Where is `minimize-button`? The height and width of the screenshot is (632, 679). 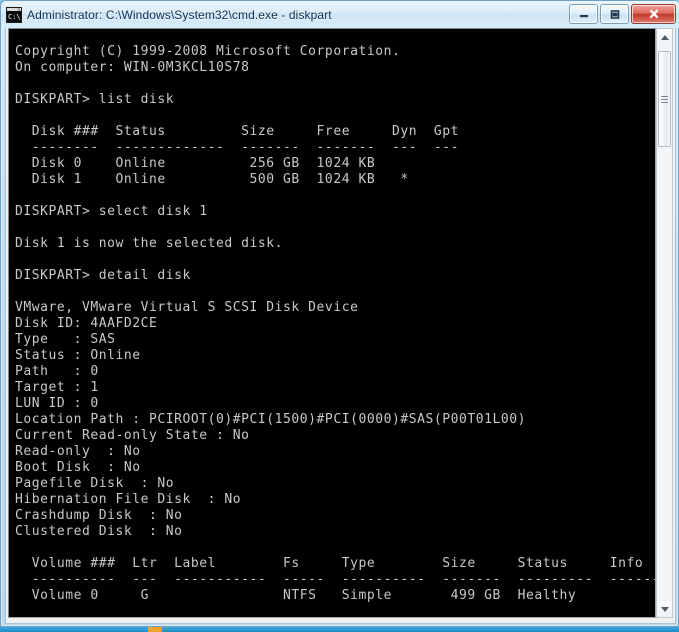 minimize-button is located at coordinates (583, 14).